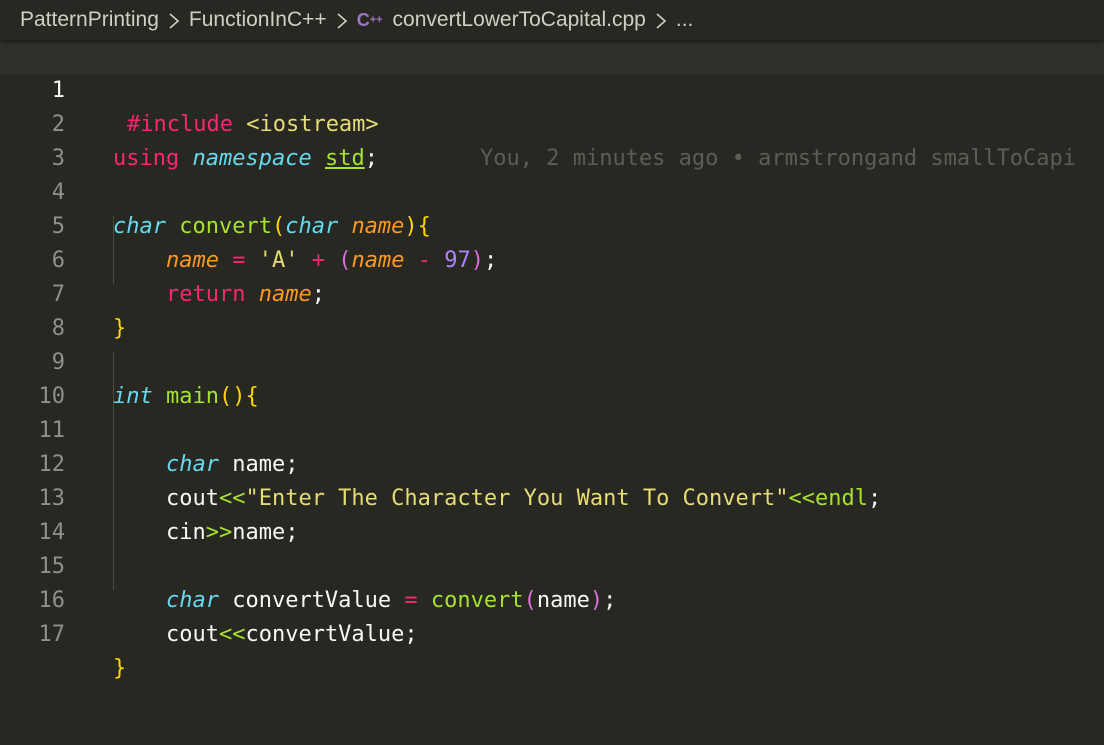 The width and height of the screenshot is (1104, 745). What do you see at coordinates (552, 258) in the screenshot?
I see `code-line: 6 return name;` at bounding box center [552, 258].